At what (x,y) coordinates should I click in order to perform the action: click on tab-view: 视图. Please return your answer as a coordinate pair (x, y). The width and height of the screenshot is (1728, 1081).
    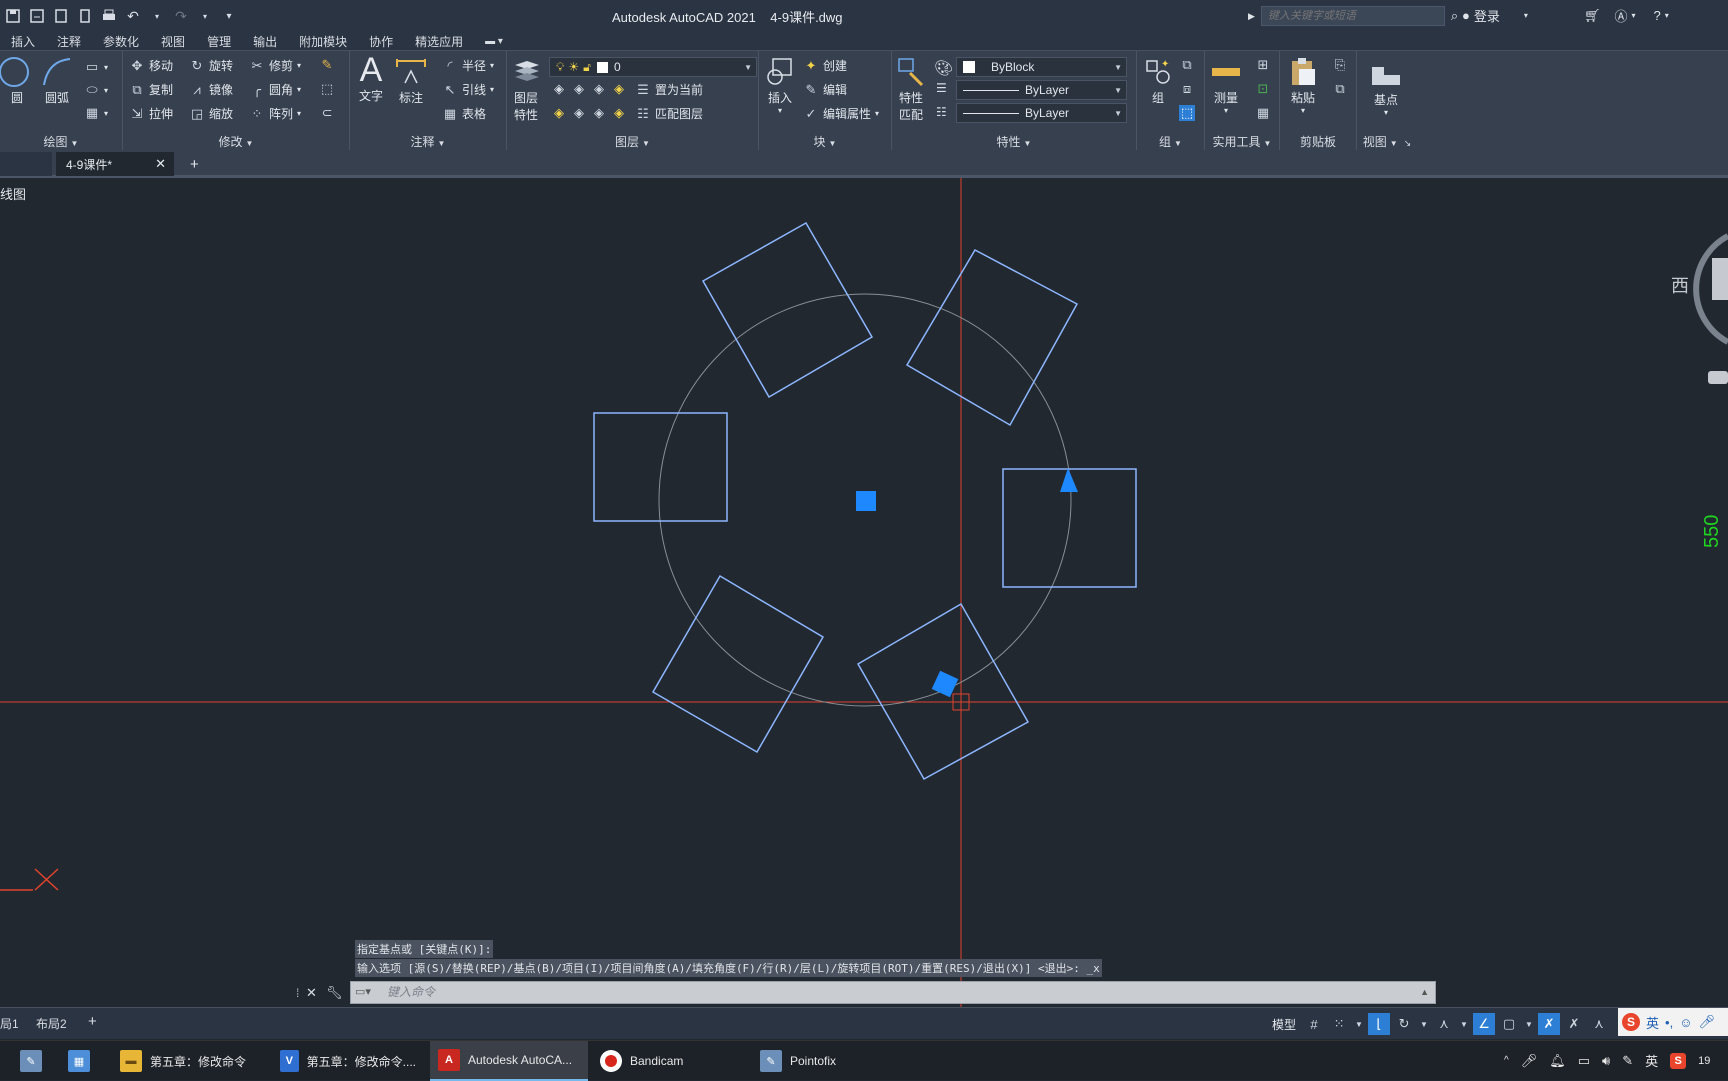
    Looking at the image, I should click on (173, 41).